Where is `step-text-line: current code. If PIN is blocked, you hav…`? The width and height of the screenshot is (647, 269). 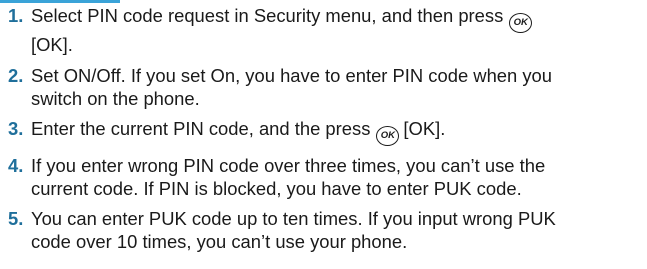 step-text-line: current code. If PIN is blocked, you hav… is located at coordinates (276, 188).